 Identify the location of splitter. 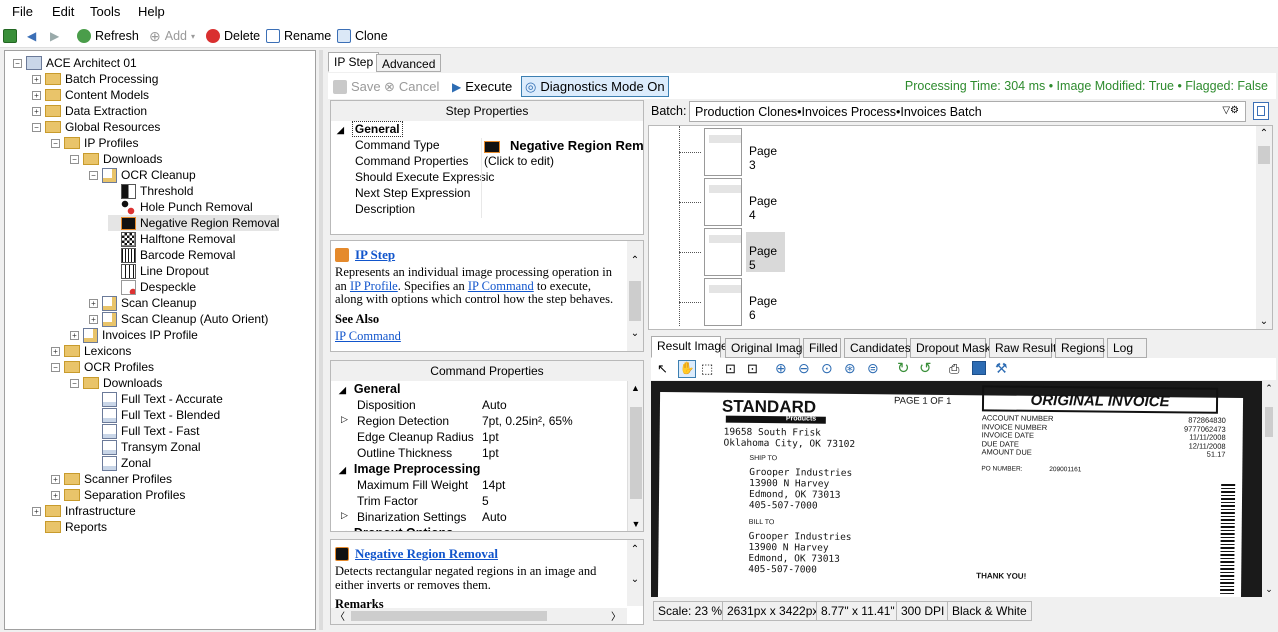
(321, 340).